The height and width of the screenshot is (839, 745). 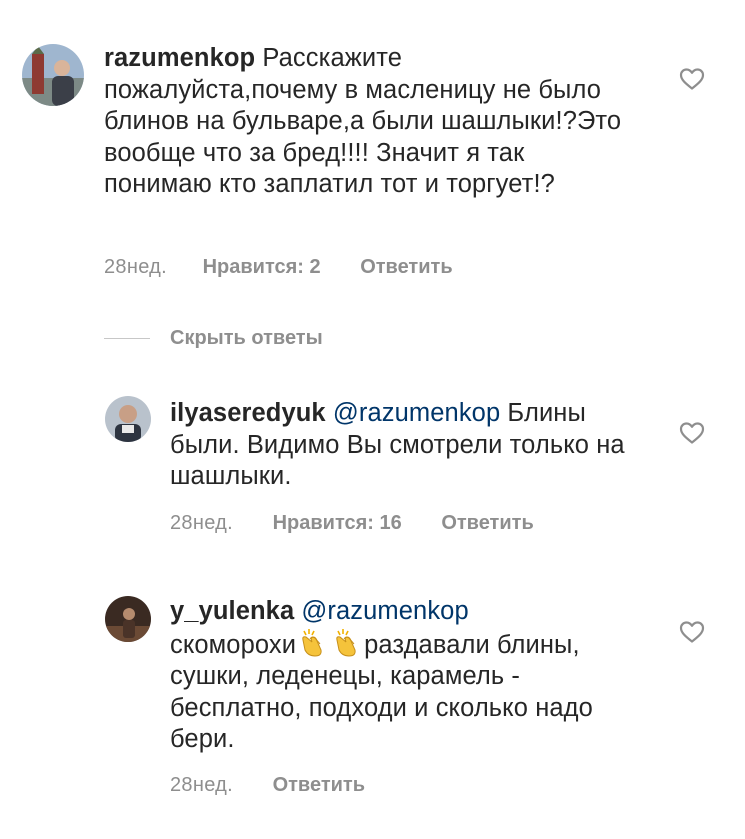 I want to click on hide-replies-label: Скрыть ответы, so click(x=246, y=338).